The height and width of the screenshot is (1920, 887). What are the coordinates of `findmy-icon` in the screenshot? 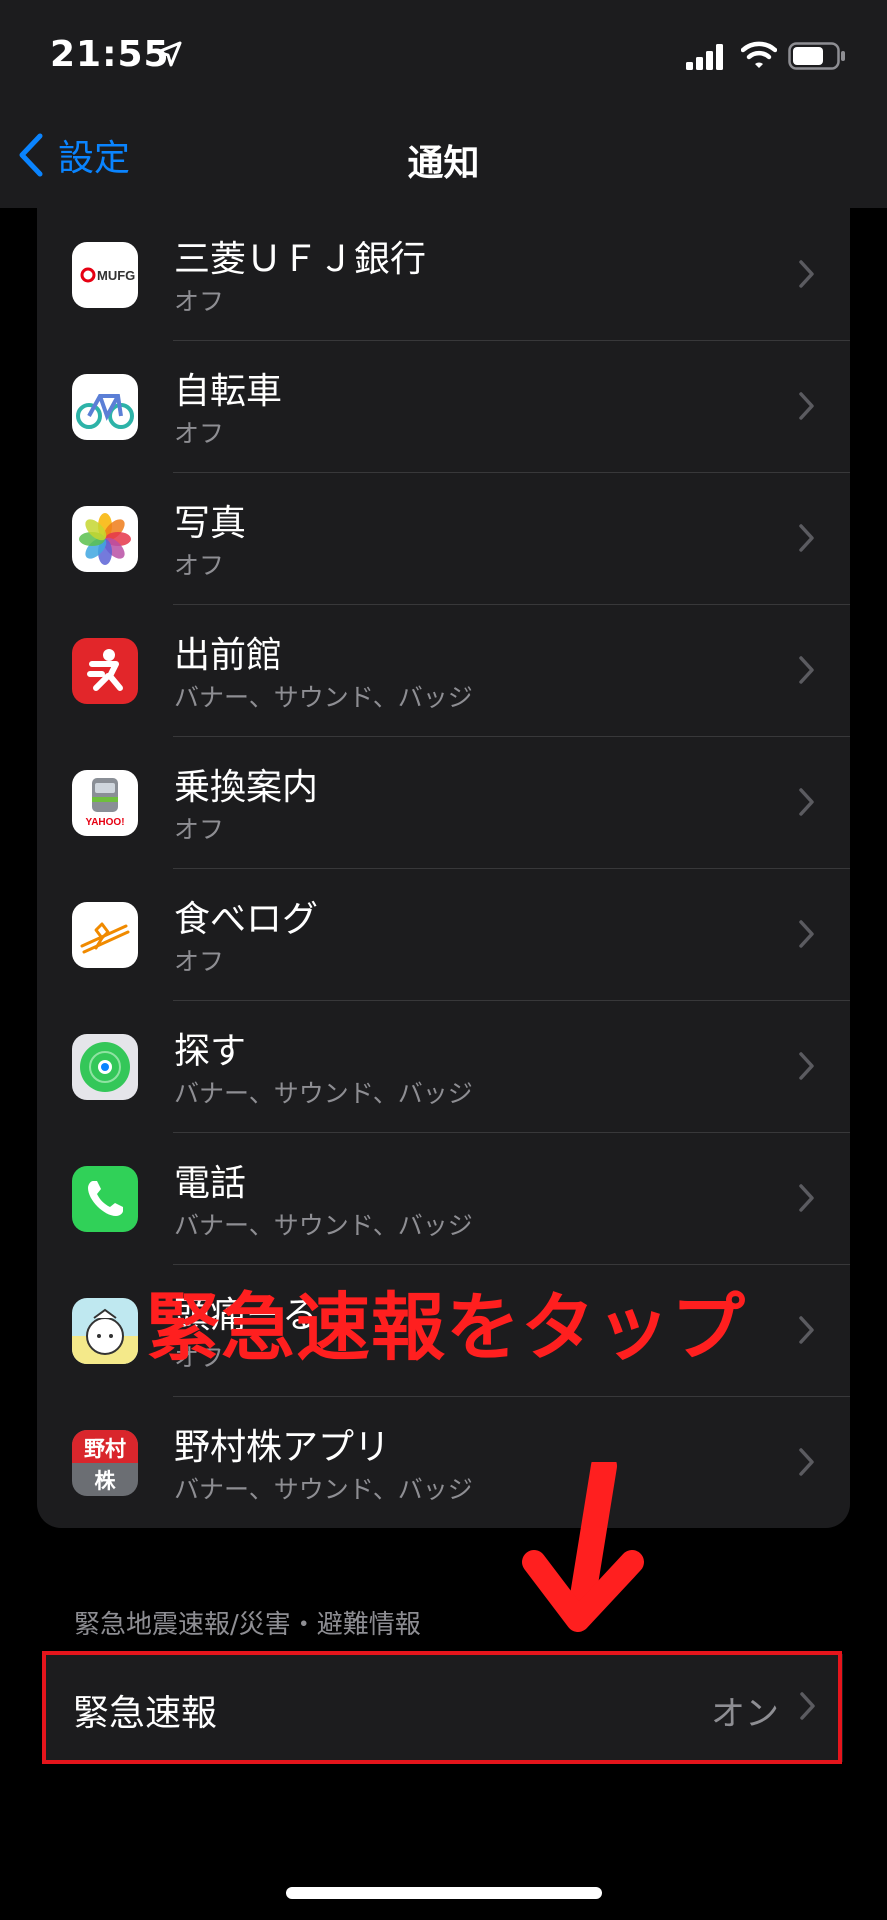 It's located at (105, 1067).